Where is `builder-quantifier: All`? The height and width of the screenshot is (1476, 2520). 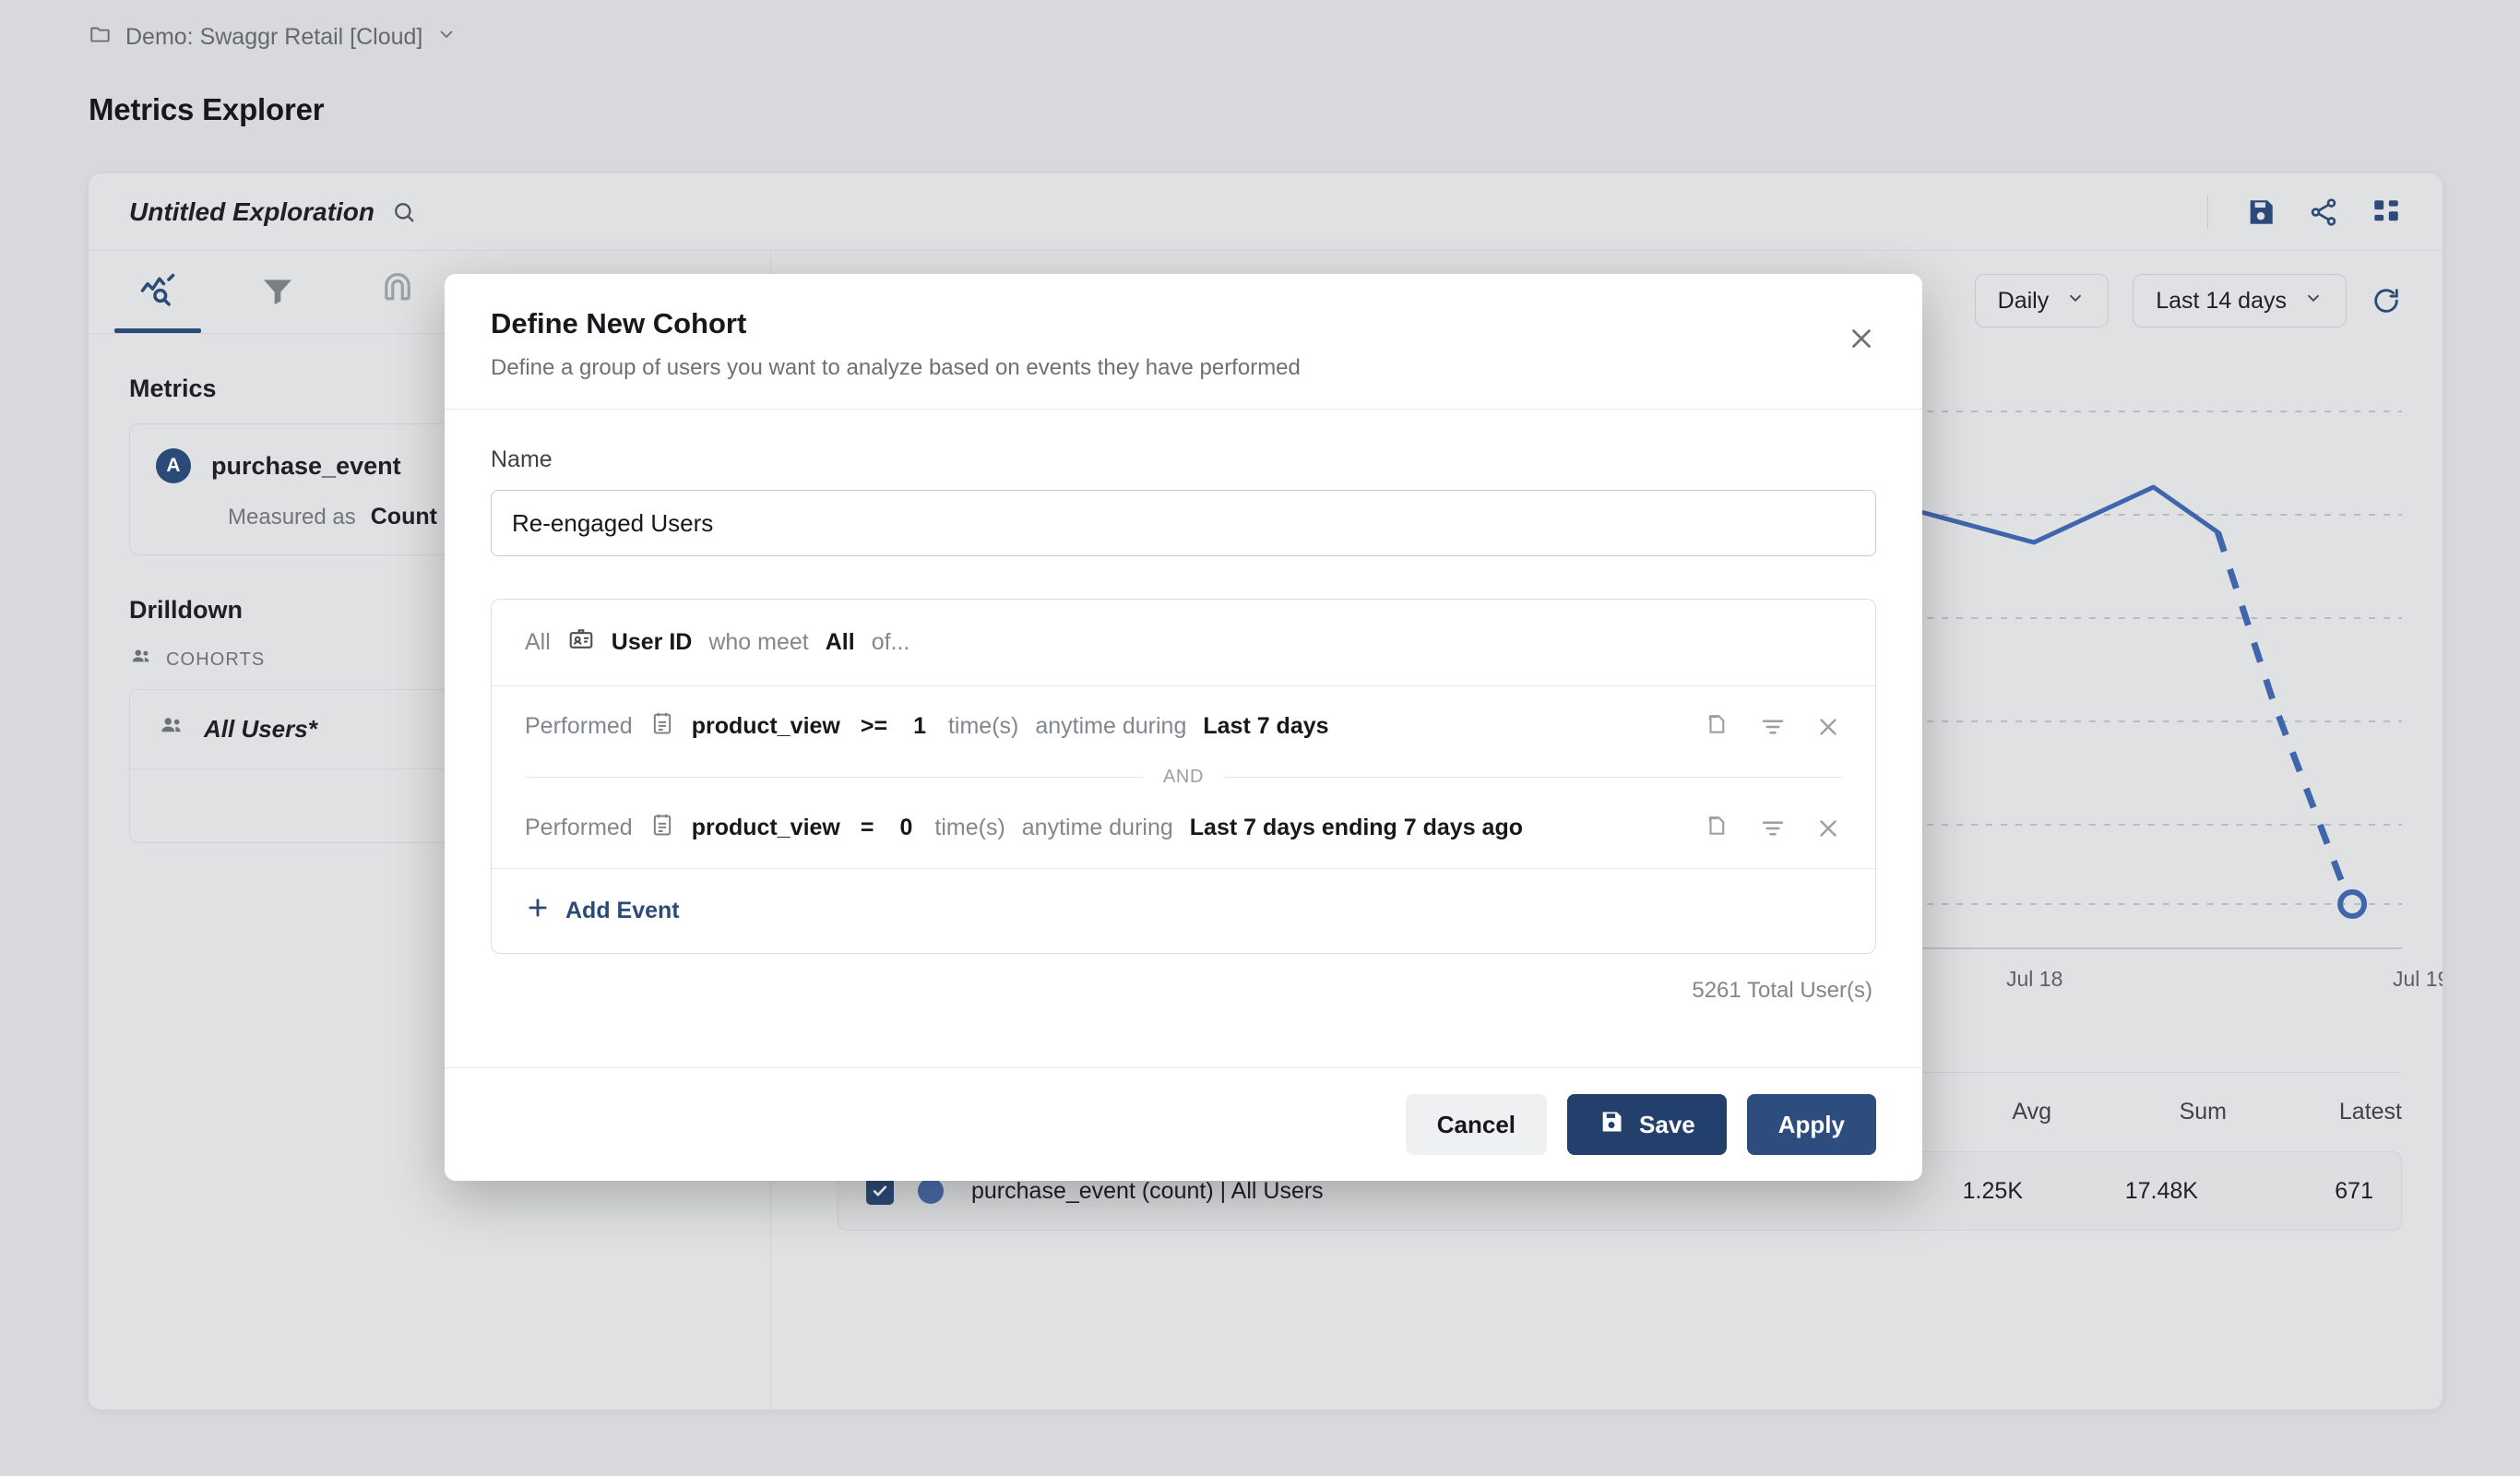
builder-quantifier: All is located at coordinates (840, 642).